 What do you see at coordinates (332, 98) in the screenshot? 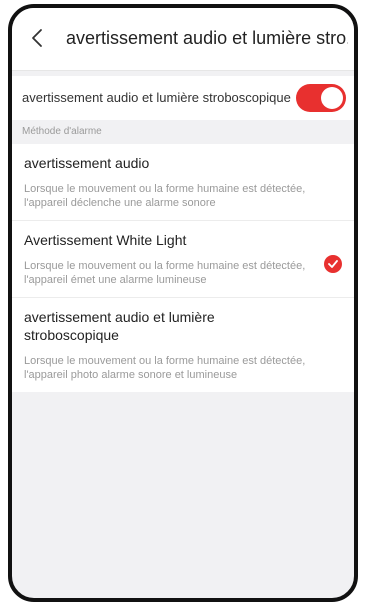
I see `toggle-knob` at bounding box center [332, 98].